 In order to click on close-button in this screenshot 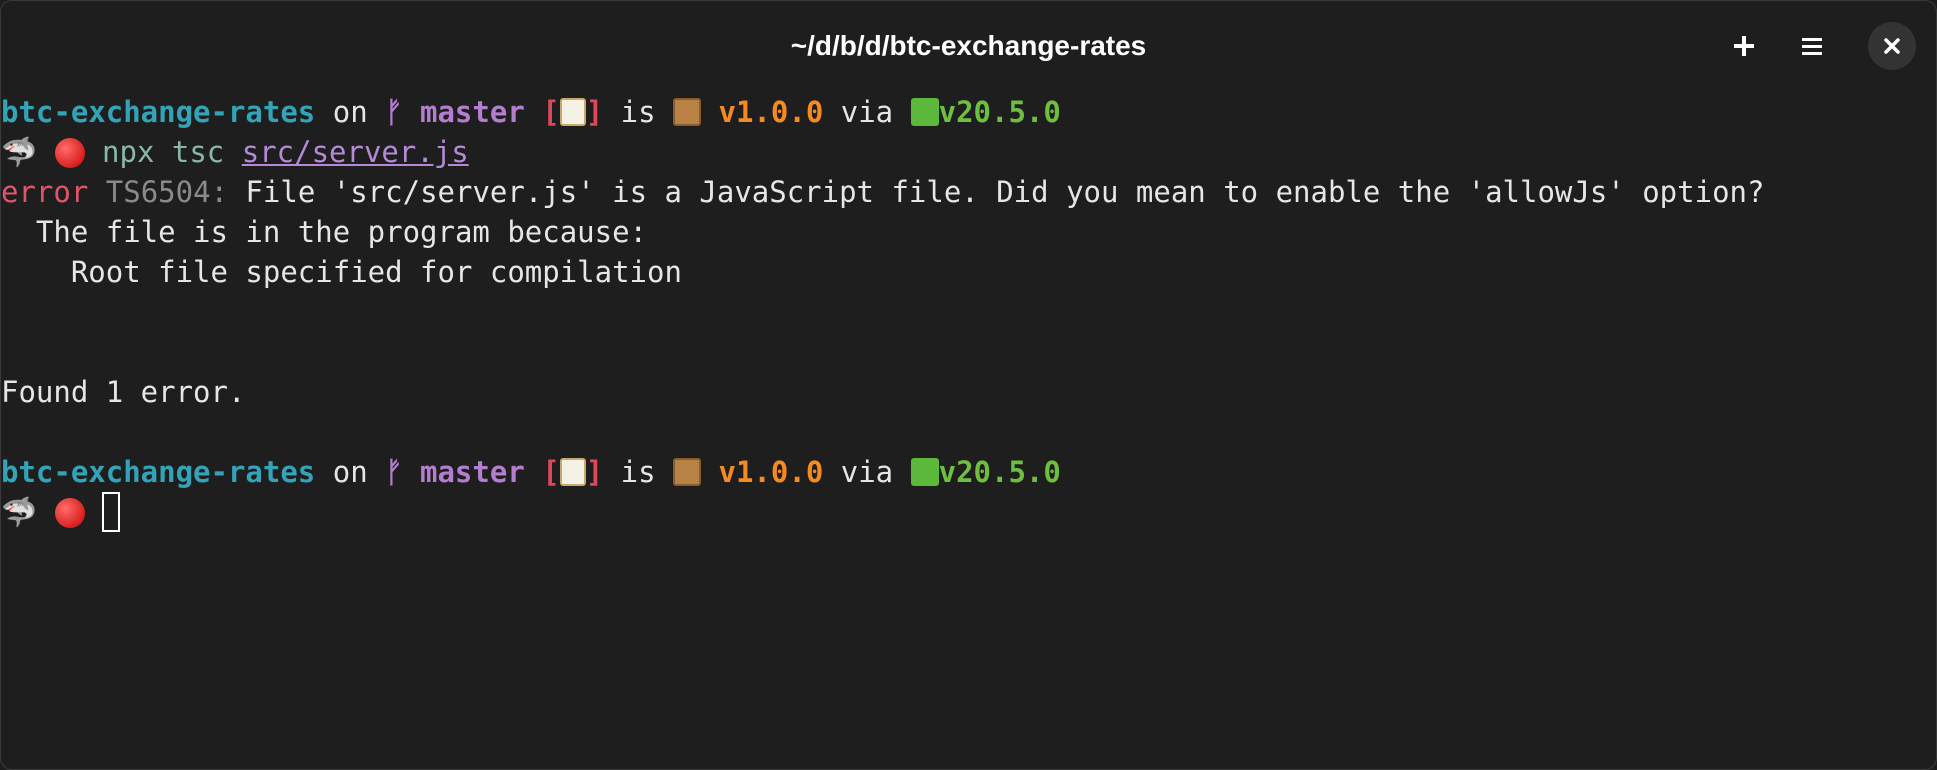, I will do `click(1892, 46)`.